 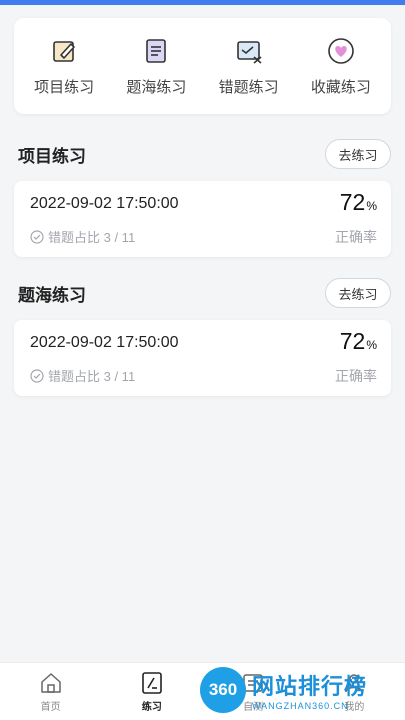 What do you see at coordinates (204, 293) in the screenshot?
I see `section-header-question-sea: 题海练习 去练习` at bounding box center [204, 293].